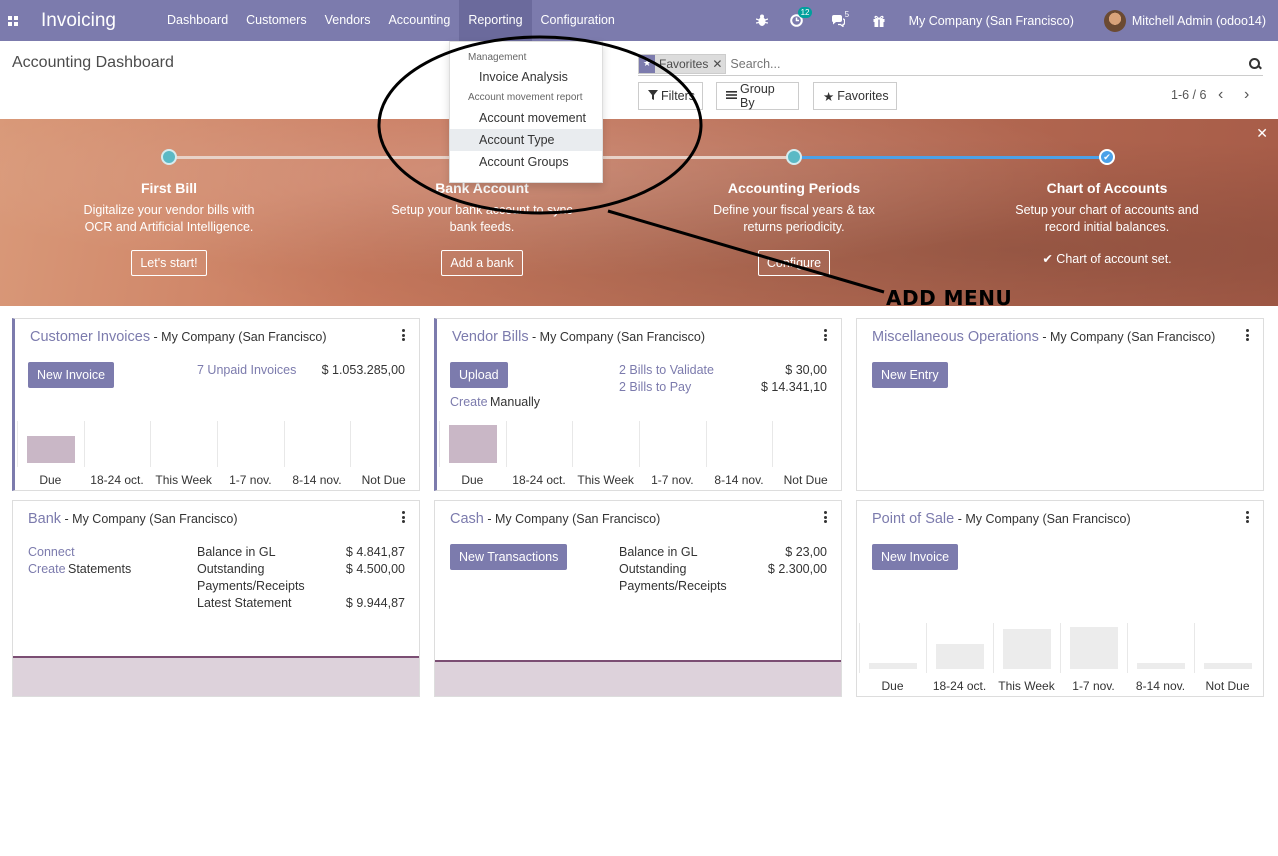  Describe the element at coordinates (472, 480) in the screenshot. I see `chart-tick-label: Due` at that location.